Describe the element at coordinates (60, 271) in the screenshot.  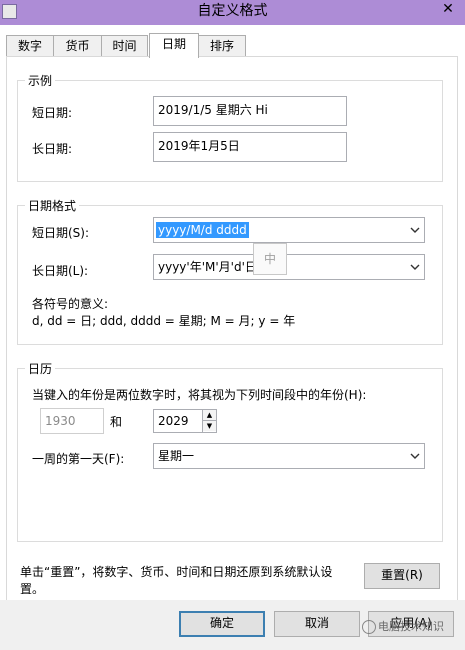
I see `long-date-label: 长日期(L):` at that location.